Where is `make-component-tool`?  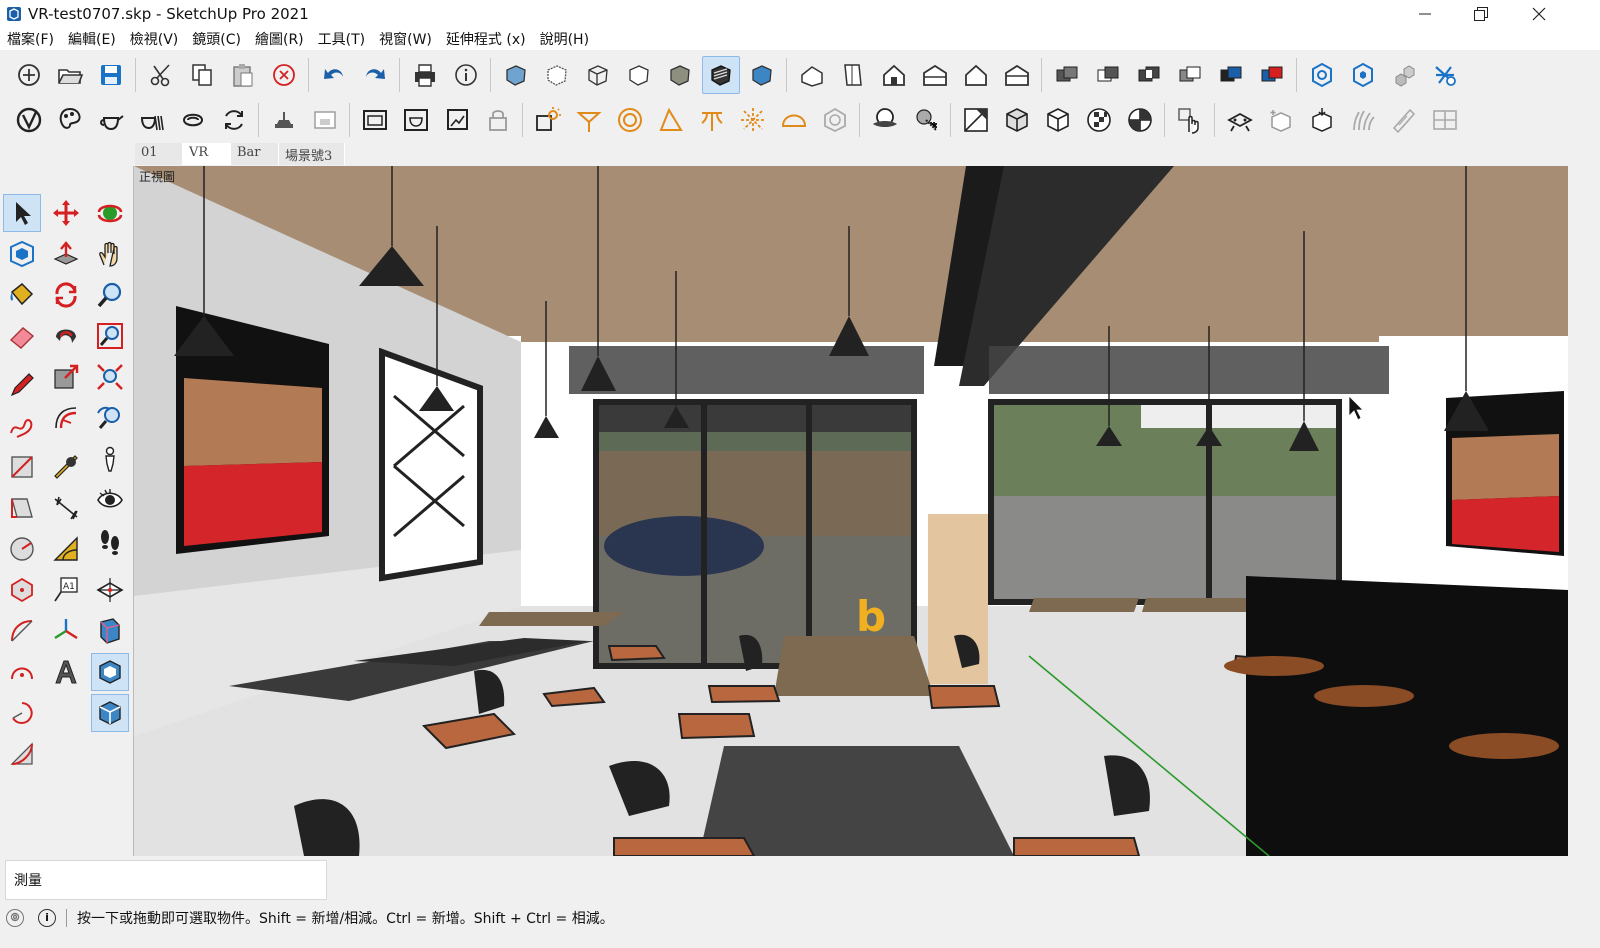
make-component-tool is located at coordinates (22, 254).